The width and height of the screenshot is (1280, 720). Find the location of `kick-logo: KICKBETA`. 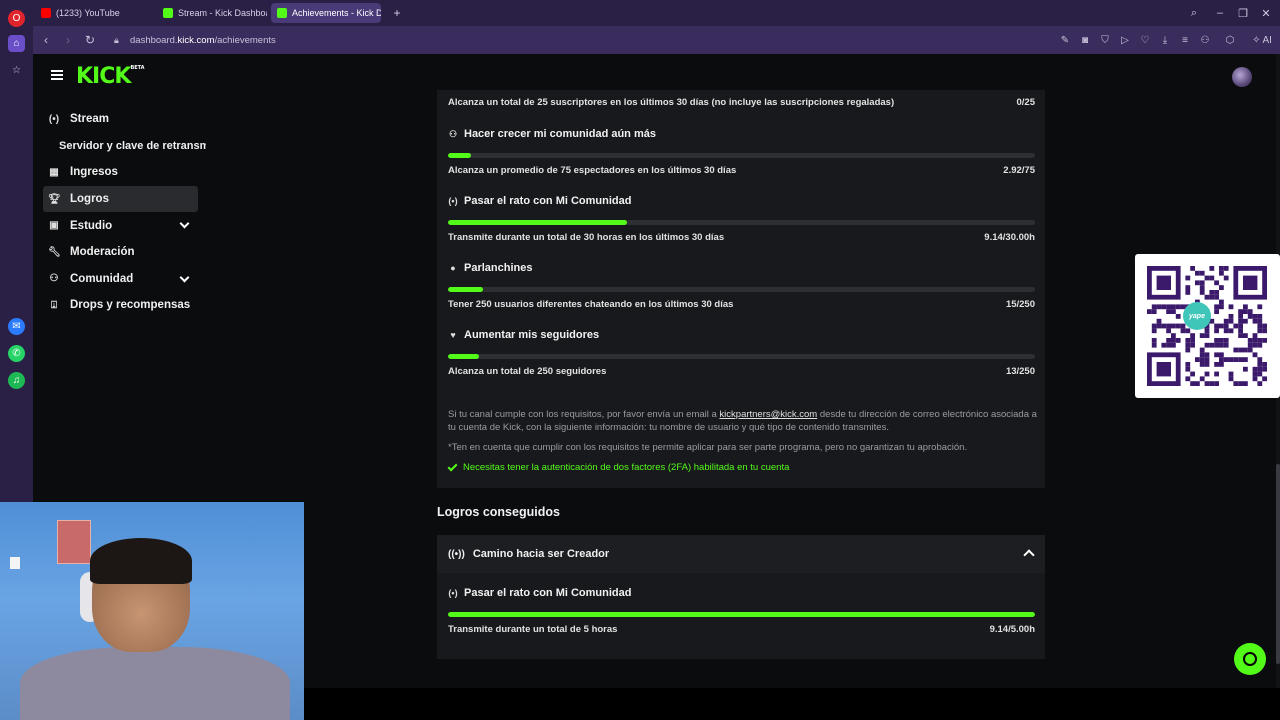

kick-logo: KICKBETA is located at coordinates (110, 76).